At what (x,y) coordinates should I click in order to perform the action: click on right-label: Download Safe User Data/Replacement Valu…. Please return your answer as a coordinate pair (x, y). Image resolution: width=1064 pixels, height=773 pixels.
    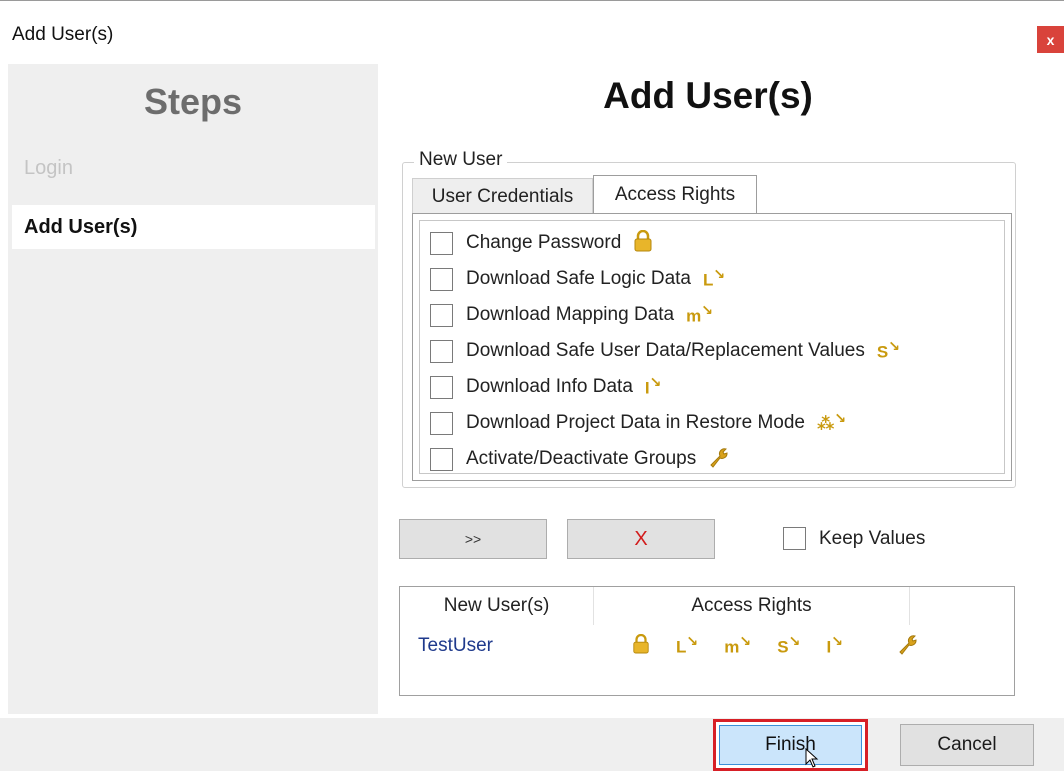
    Looking at the image, I should click on (665, 350).